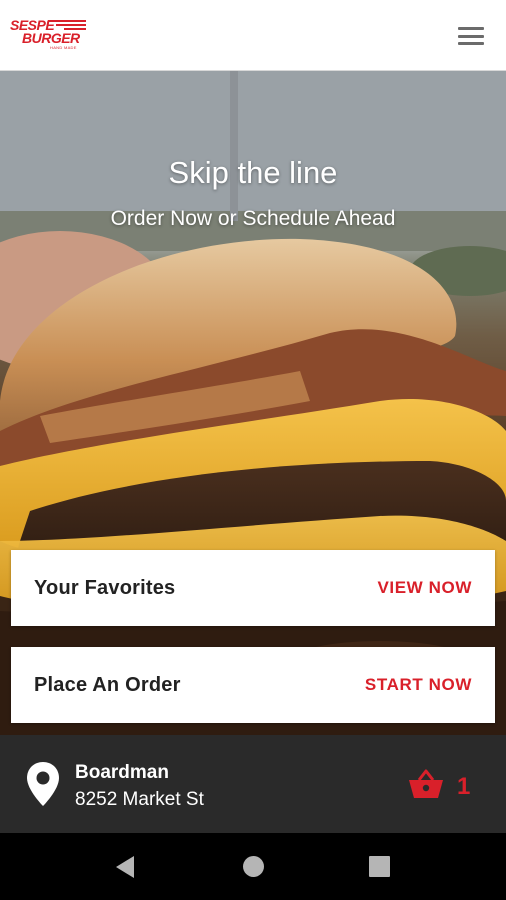 Image resolution: width=506 pixels, height=900 pixels. What do you see at coordinates (463, 787) in the screenshot?
I see `cart-count: 1` at bounding box center [463, 787].